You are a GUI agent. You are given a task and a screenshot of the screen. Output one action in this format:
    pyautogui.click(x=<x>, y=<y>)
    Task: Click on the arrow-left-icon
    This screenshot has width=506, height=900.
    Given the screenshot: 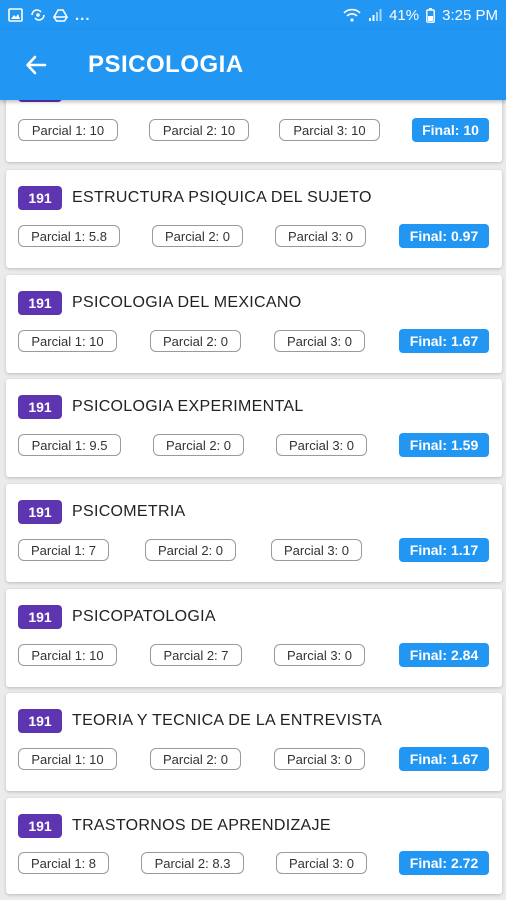 What is the action you would take?
    pyautogui.click(x=36, y=65)
    